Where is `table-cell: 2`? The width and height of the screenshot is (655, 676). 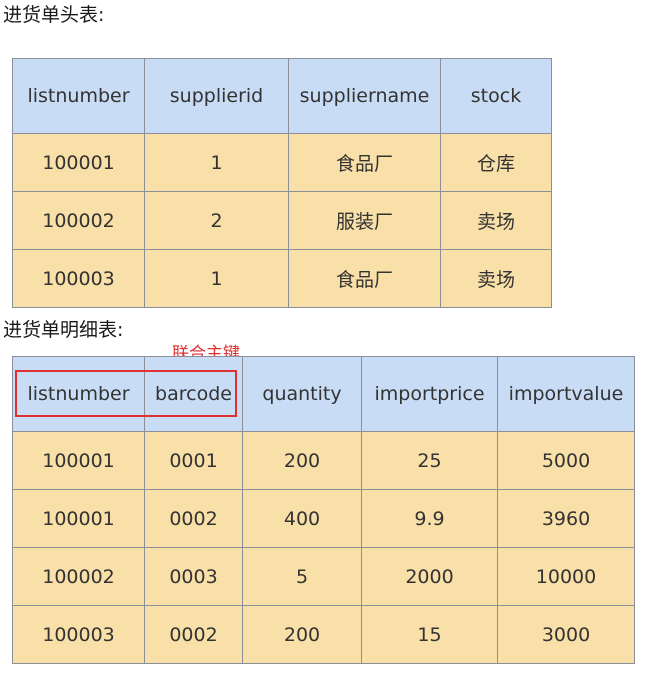 table-cell: 2 is located at coordinates (216, 220).